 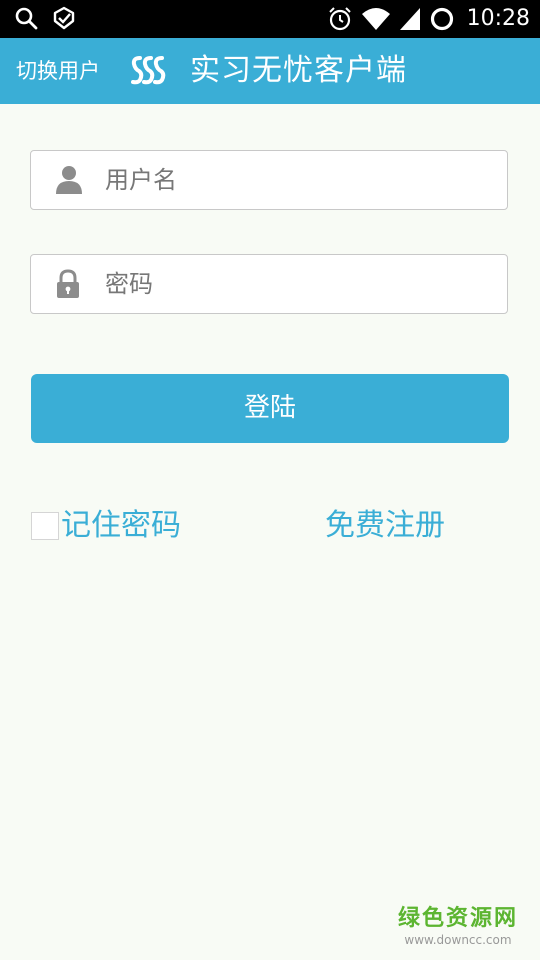 What do you see at coordinates (498, 18) in the screenshot?
I see `status-time: 10:28` at bounding box center [498, 18].